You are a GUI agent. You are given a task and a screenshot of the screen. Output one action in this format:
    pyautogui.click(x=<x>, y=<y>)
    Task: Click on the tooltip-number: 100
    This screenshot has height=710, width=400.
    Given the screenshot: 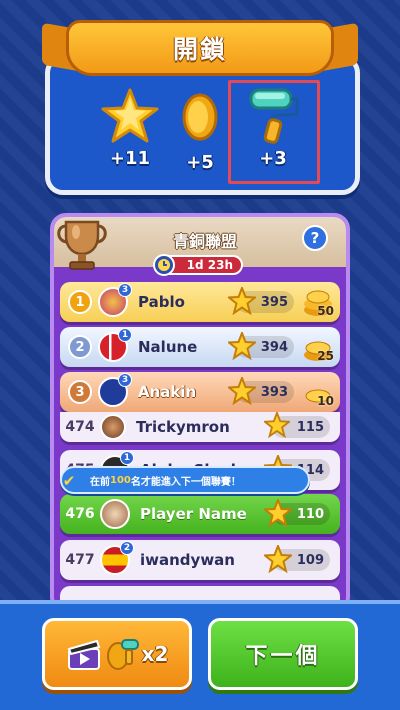 What is the action you would take?
    pyautogui.click(x=120, y=480)
    